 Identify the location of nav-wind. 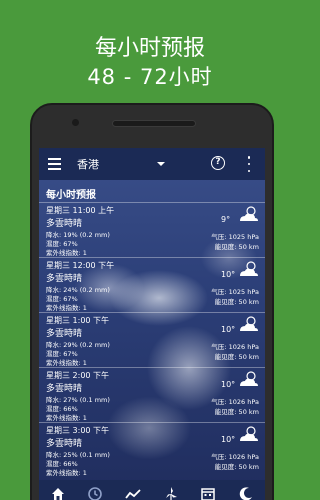
(171, 490).